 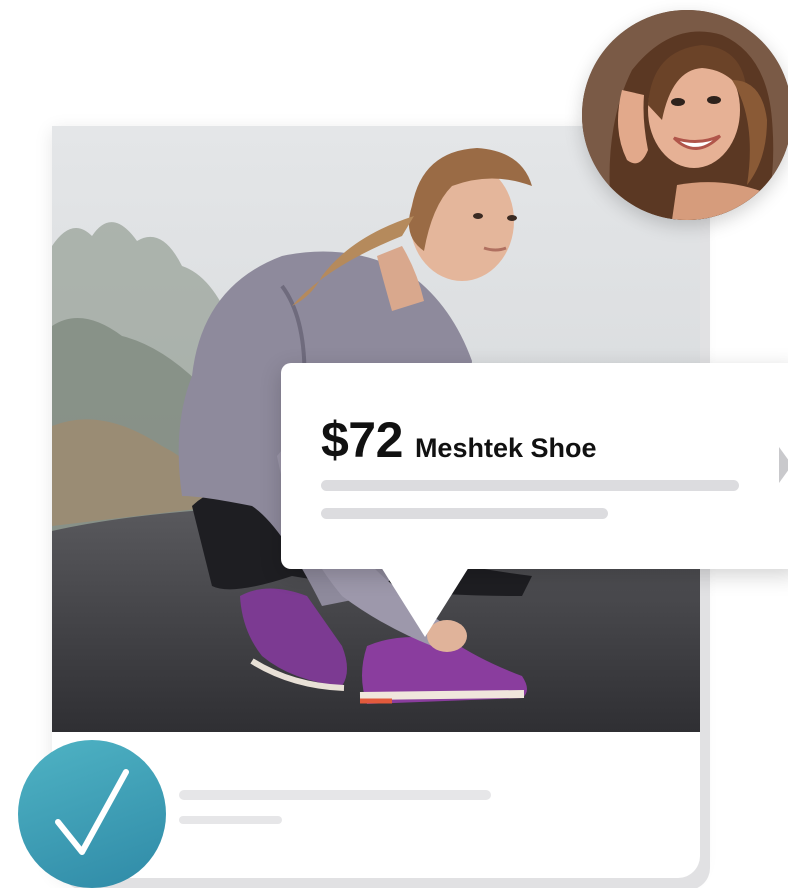 I want to click on product-description-line, so click(x=530, y=485).